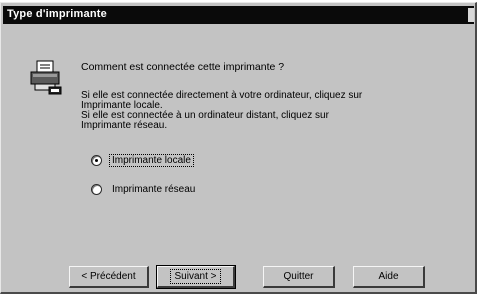 The height and width of the screenshot is (299, 479). Describe the element at coordinates (183, 67) in the screenshot. I see `question-text: Comment est connectée cette imprimante ?` at that location.